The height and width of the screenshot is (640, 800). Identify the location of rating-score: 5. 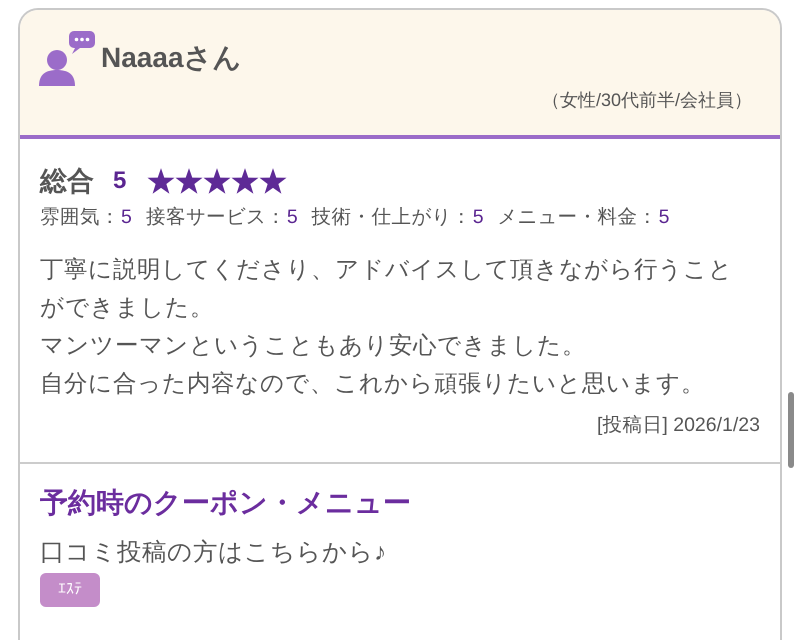
(119, 181).